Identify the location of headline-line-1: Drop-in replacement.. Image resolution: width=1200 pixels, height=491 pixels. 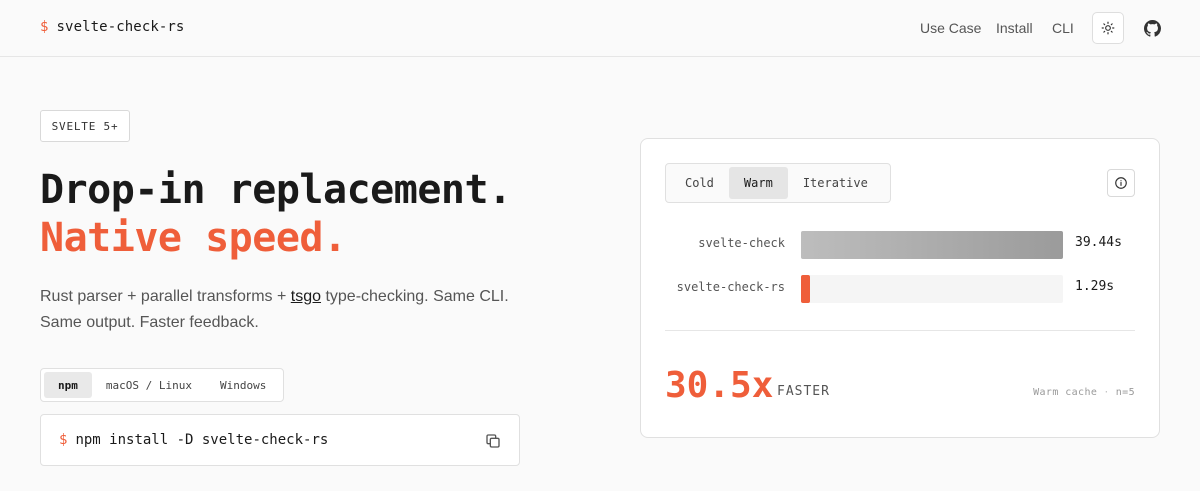
(276, 190).